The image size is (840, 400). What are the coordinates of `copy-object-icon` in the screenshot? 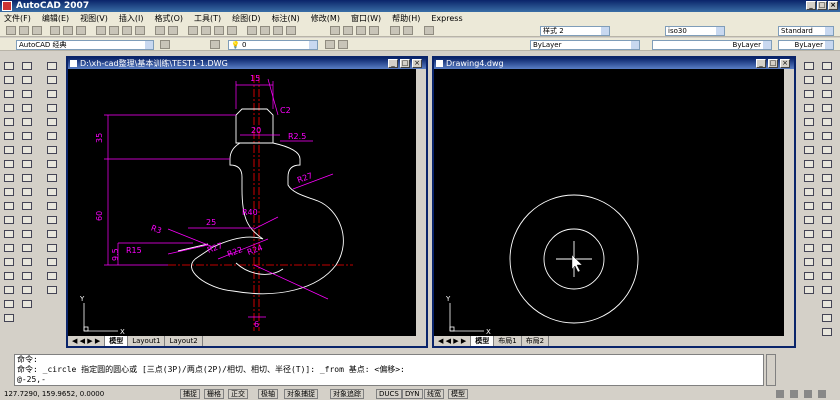 It's located at (809, 80).